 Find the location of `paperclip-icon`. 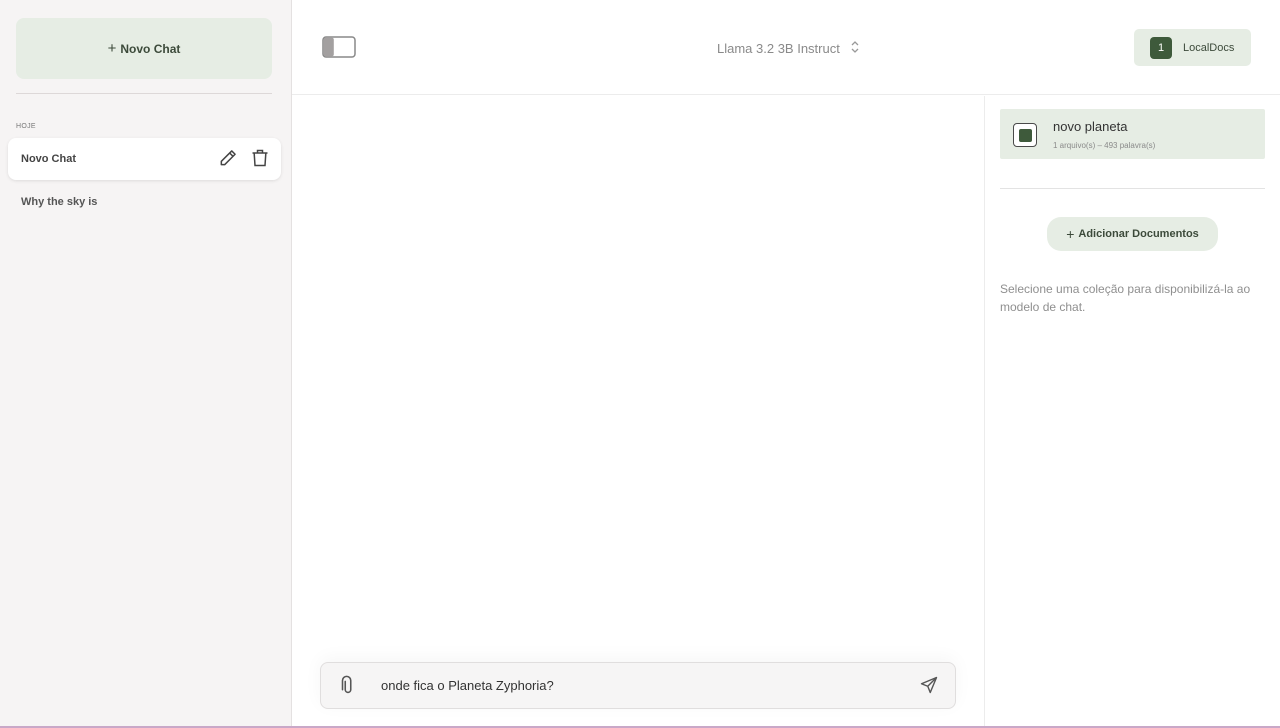

paperclip-icon is located at coordinates (348, 686).